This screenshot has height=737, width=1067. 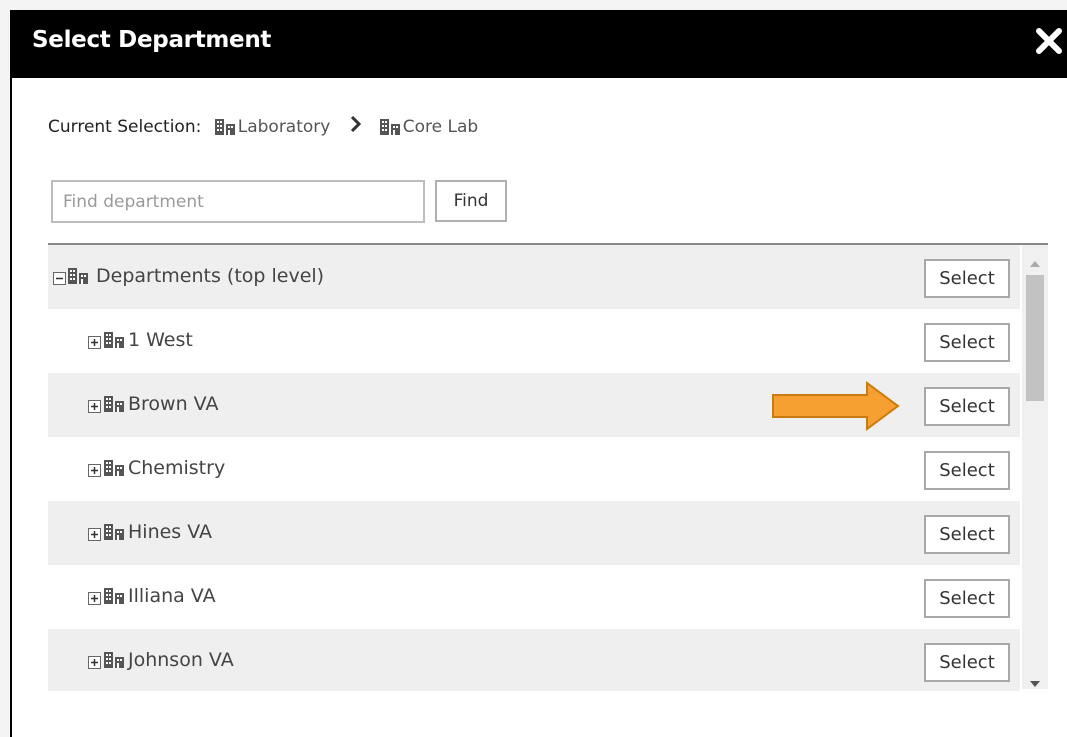 What do you see at coordinates (173, 404) in the screenshot?
I see `tree-item-label: Brown VA` at bounding box center [173, 404].